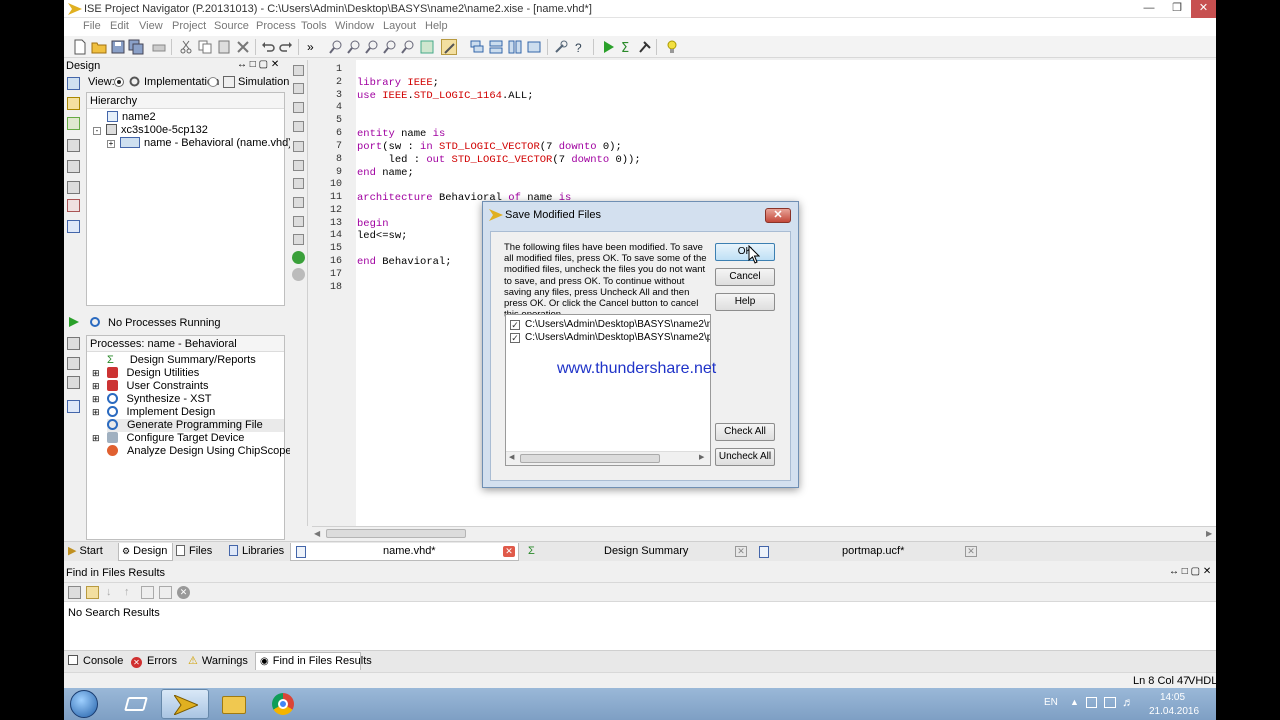 The image size is (1280, 720). I want to click on tree-item-project: name2, so click(131, 117).